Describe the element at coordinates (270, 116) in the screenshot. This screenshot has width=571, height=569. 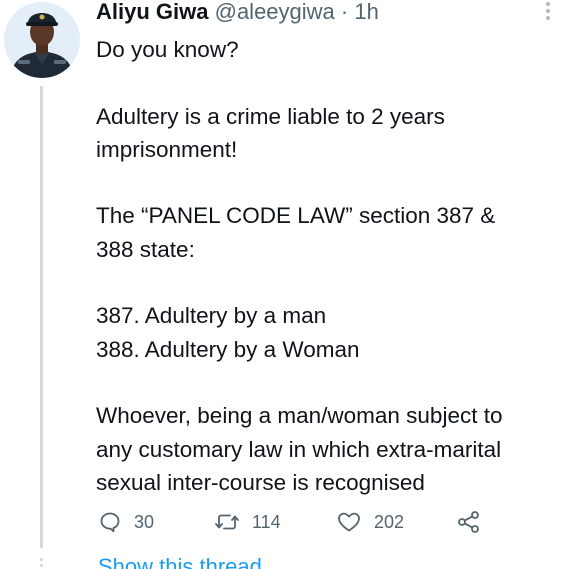
I see `tweet-line: Adultery is a crime liable to 2 years` at that location.